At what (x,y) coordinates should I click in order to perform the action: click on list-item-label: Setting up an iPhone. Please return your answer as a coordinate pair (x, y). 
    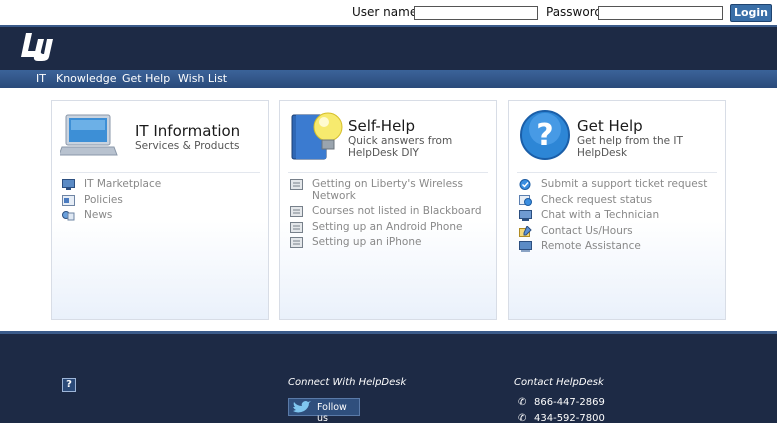
    Looking at the image, I should click on (367, 242).